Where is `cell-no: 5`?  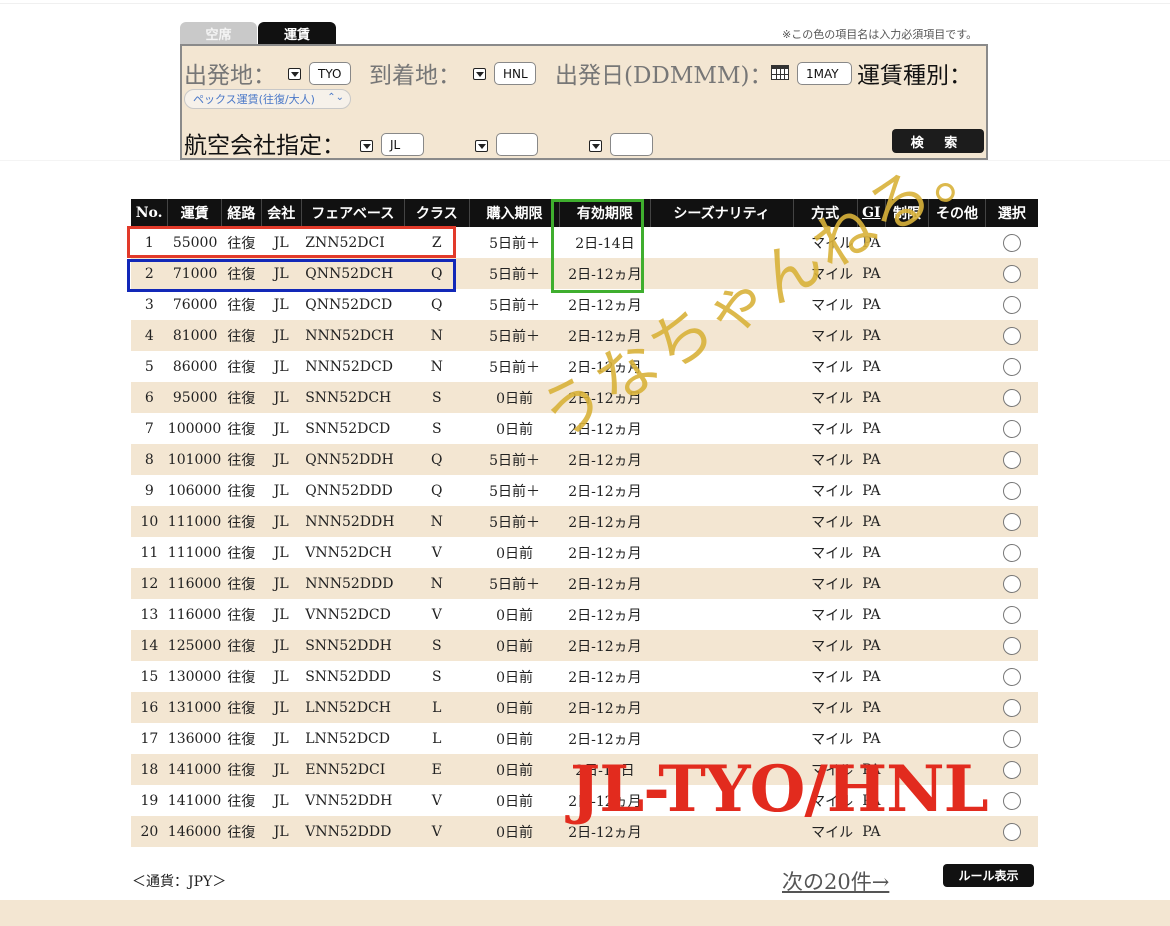
cell-no: 5 is located at coordinates (149, 366).